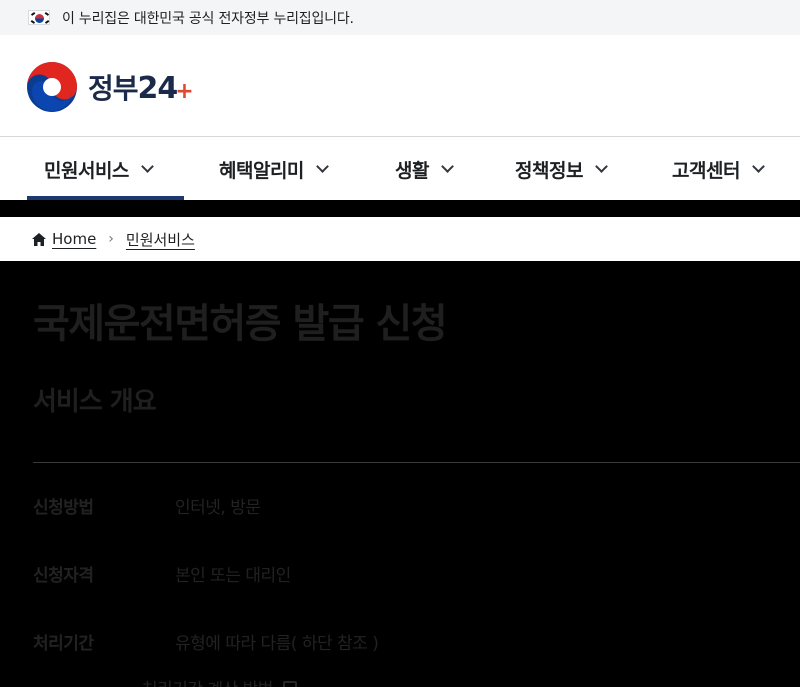 This screenshot has height=687, width=800. What do you see at coordinates (111, 239) in the screenshot?
I see `chevron-right-icon: ›` at bounding box center [111, 239].